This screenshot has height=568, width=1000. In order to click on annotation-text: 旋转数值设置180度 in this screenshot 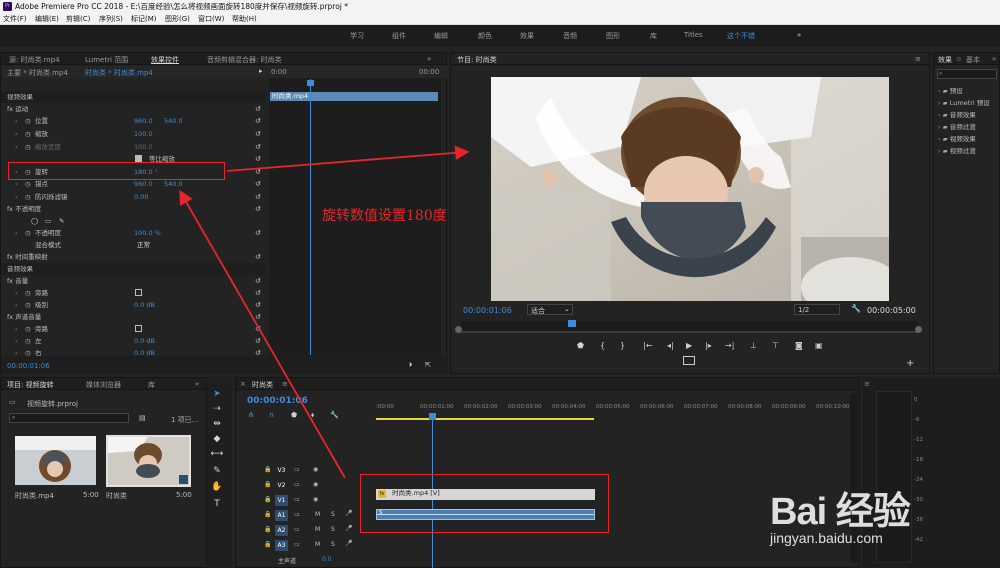, I will do `click(384, 216)`.